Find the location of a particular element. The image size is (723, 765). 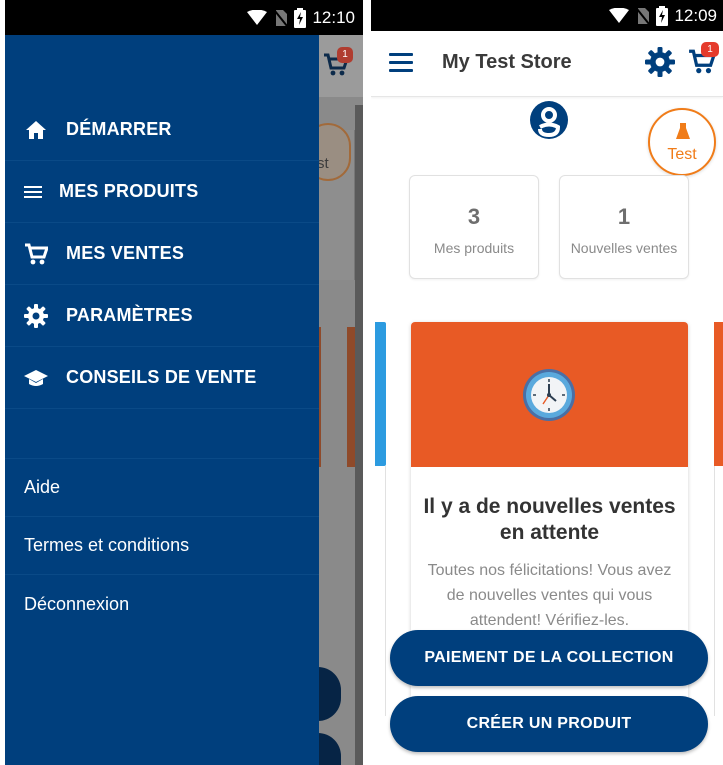

list-icon is located at coordinates (33, 192).